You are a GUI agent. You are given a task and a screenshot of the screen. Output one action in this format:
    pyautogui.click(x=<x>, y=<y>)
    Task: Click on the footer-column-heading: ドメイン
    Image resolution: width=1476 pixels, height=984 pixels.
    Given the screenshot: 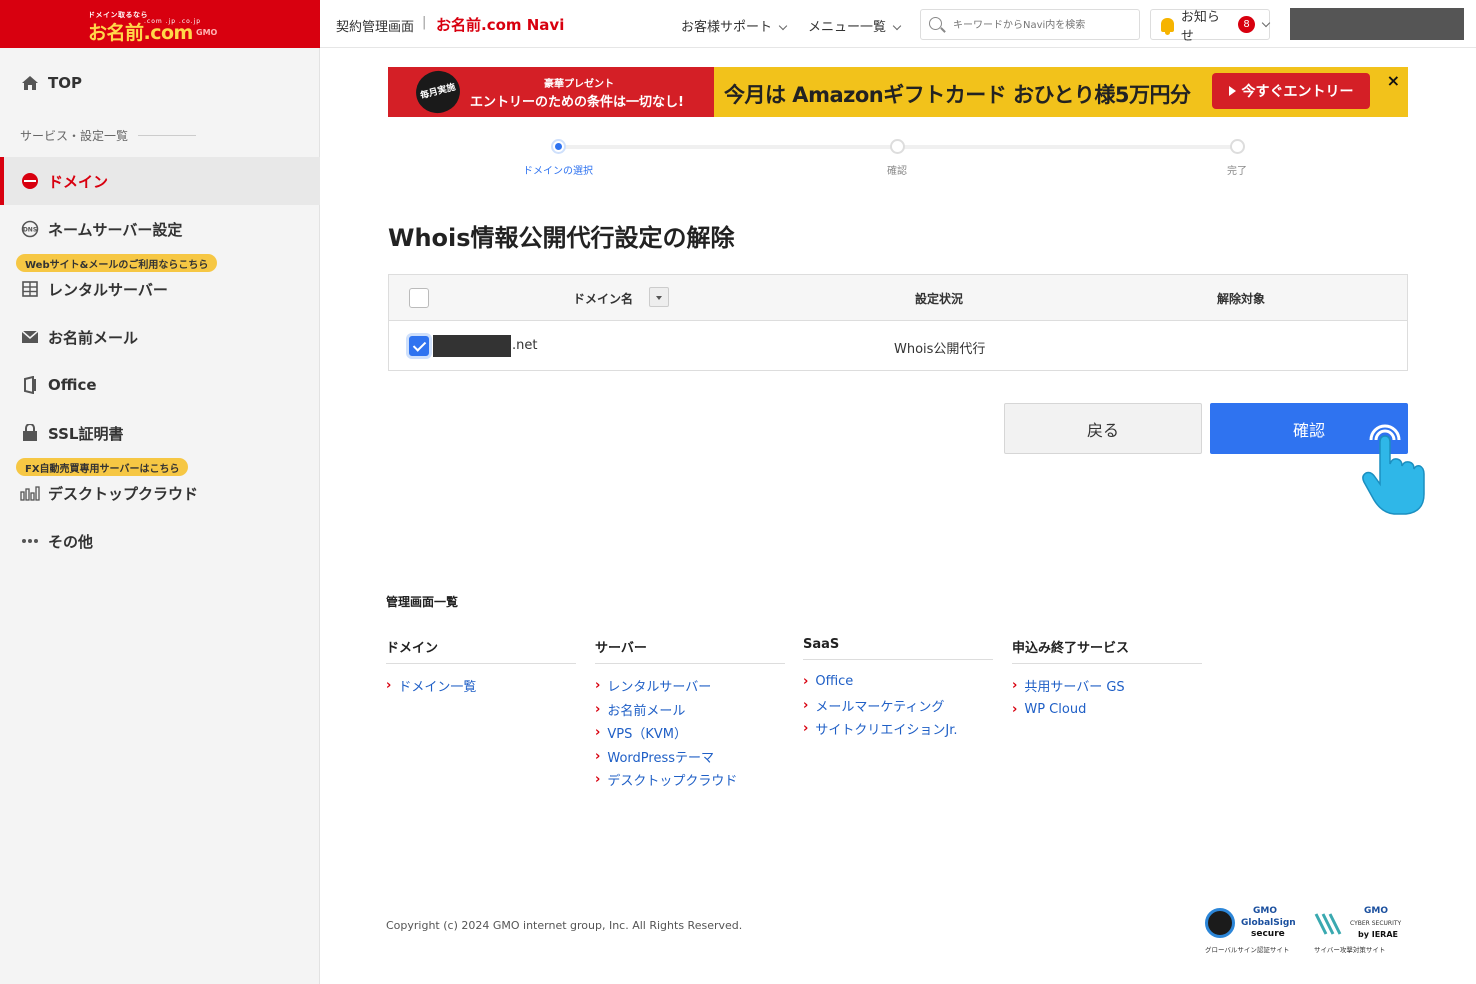 What is the action you would take?
    pyautogui.click(x=481, y=650)
    